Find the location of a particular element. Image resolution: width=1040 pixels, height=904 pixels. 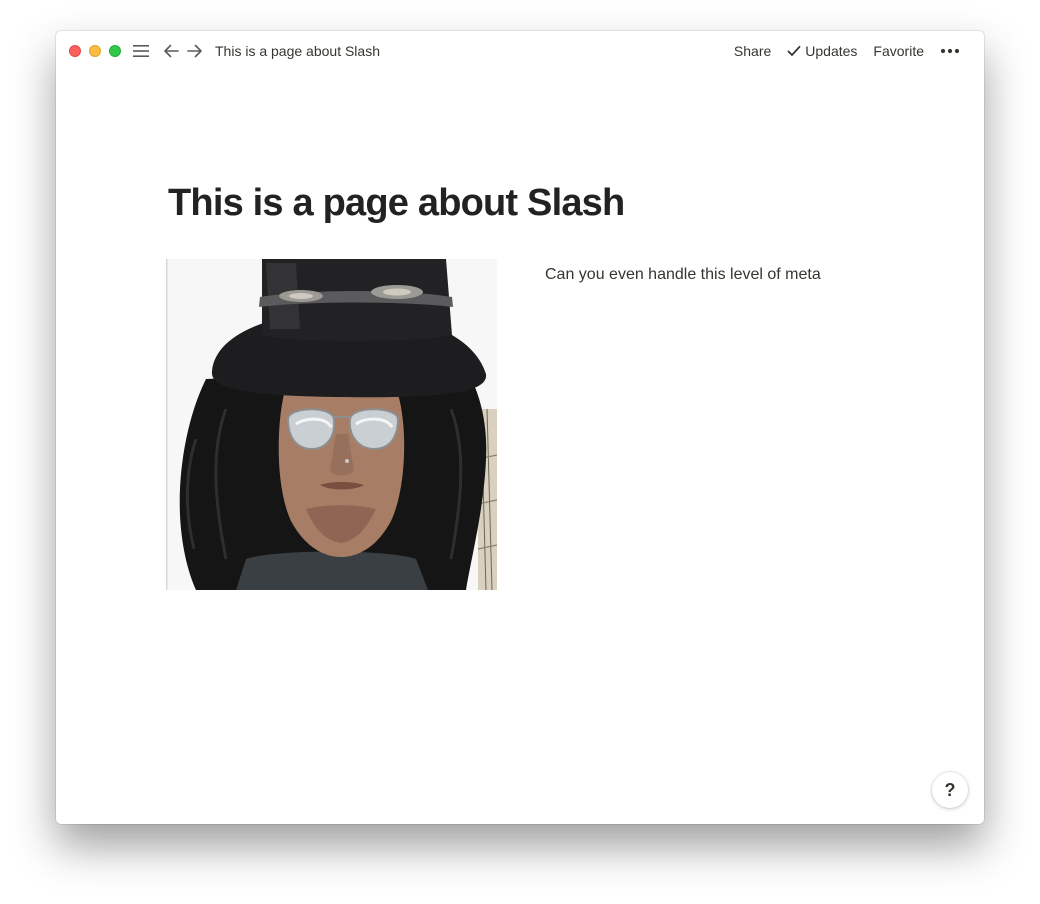

maximize-window-button is located at coordinates (115, 51).